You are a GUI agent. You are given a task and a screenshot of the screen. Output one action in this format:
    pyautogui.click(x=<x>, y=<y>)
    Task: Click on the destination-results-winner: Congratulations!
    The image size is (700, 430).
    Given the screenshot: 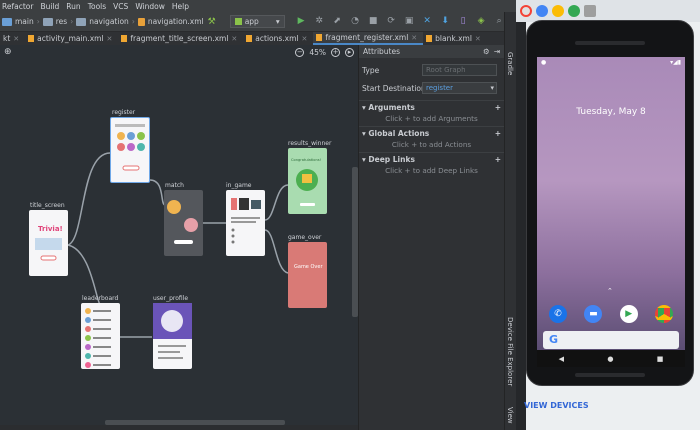 What is the action you would take?
    pyautogui.click(x=307, y=181)
    